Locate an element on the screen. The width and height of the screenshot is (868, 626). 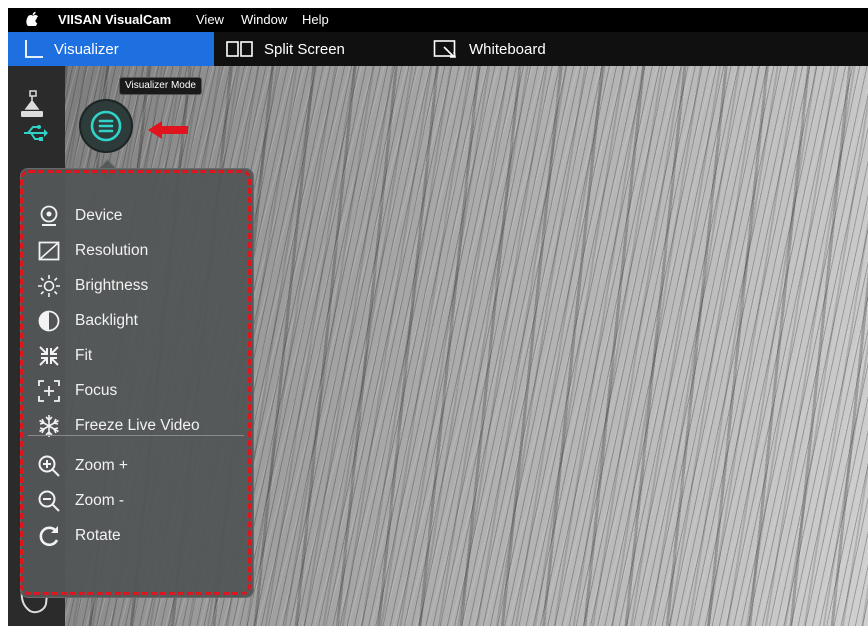
menu-item-focus: Focus is located at coordinates (142, 391).